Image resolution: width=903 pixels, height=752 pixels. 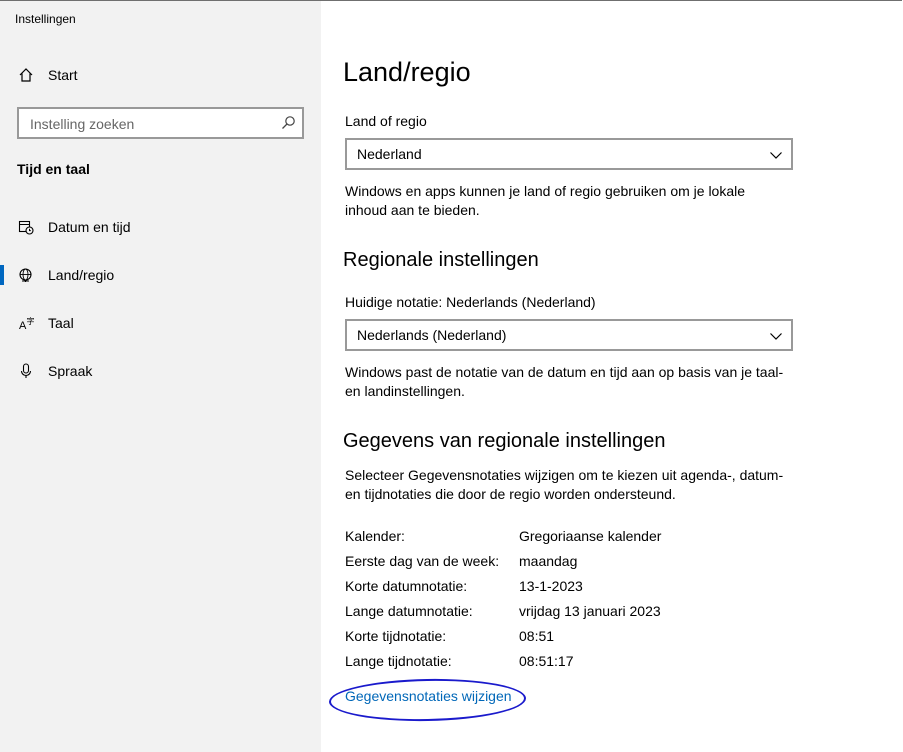 I want to click on long-time-key: Lange tijdnotatie:, so click(x=398, y=661).